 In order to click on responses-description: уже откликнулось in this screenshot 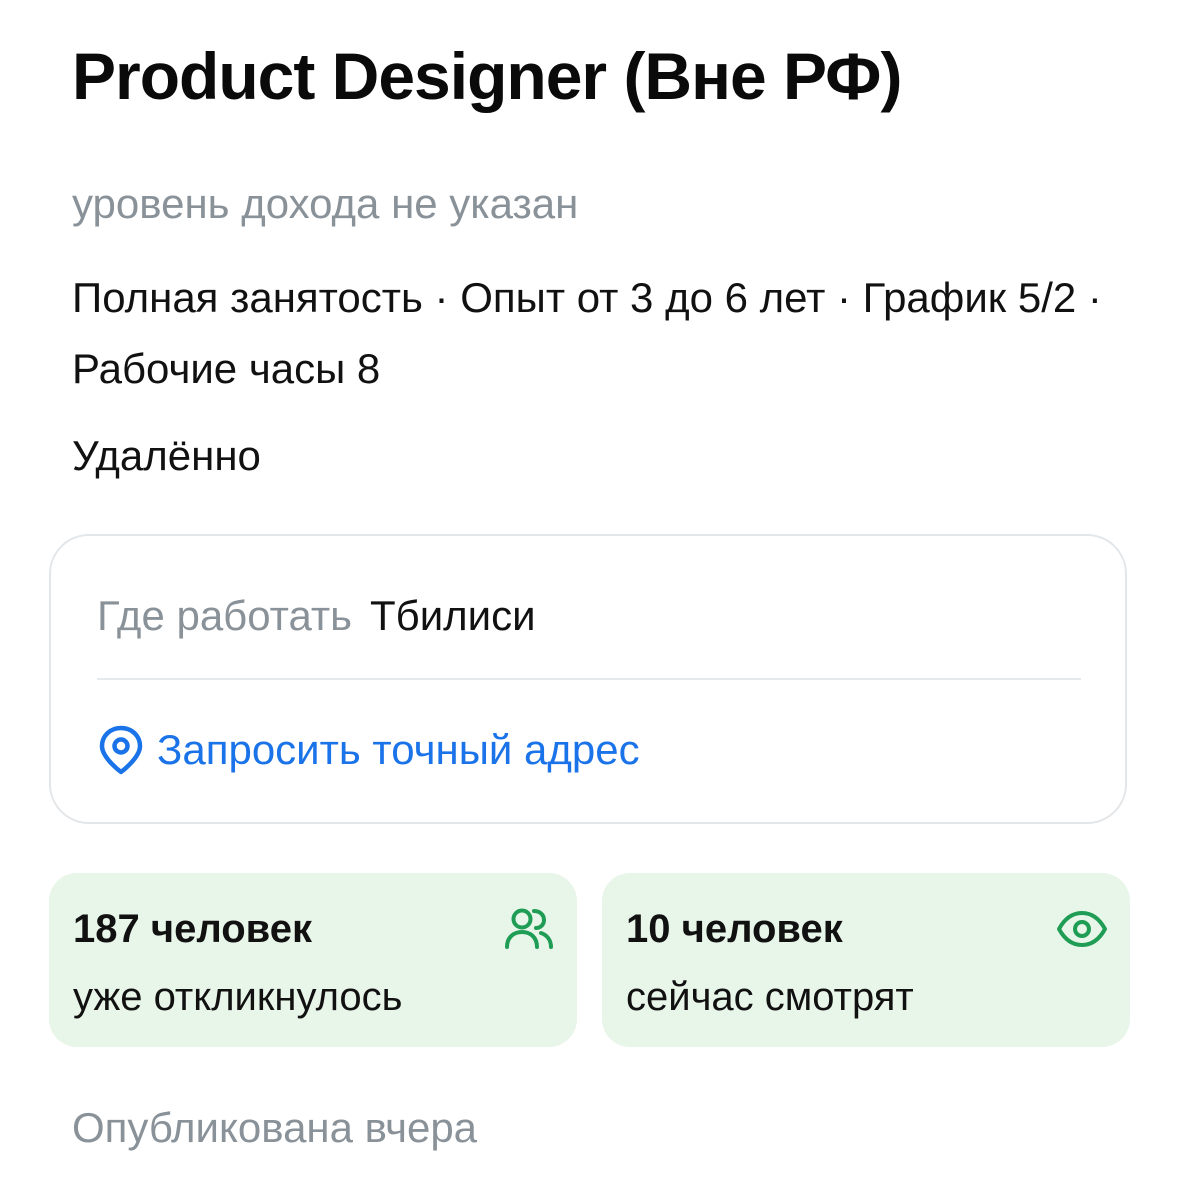, I will do `click(238, 997)`.